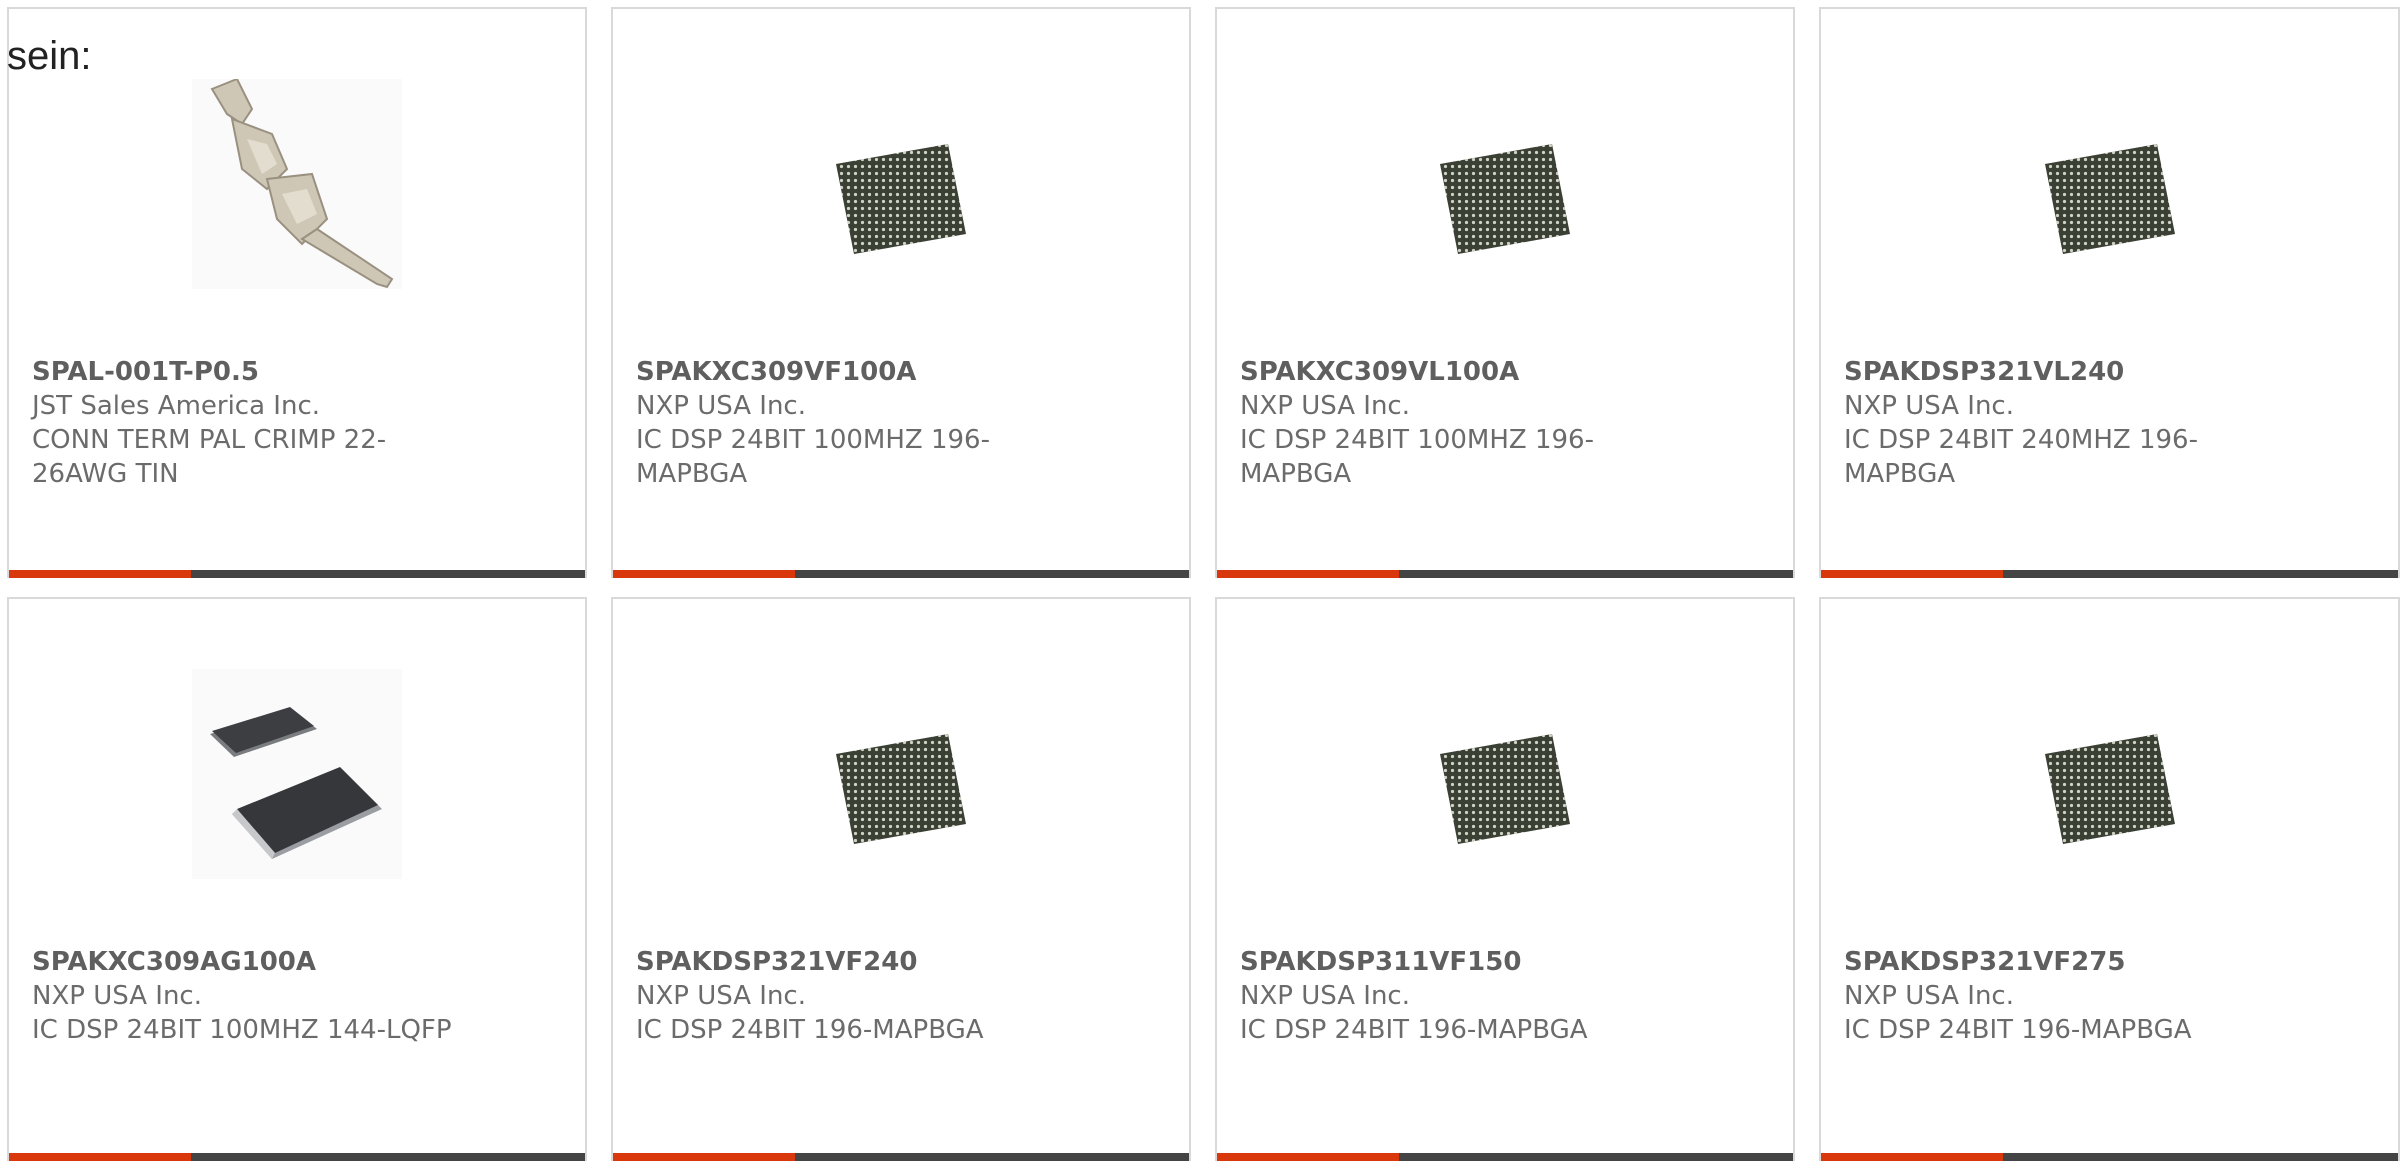 This screenshot has width=2400, height=1161. What do you see at coordinates (209, 457) in the screenshot?
I see `product-description: CONN TERM PAL CRIMP 22-26AWG TIN` at bounding box center [209, 457].